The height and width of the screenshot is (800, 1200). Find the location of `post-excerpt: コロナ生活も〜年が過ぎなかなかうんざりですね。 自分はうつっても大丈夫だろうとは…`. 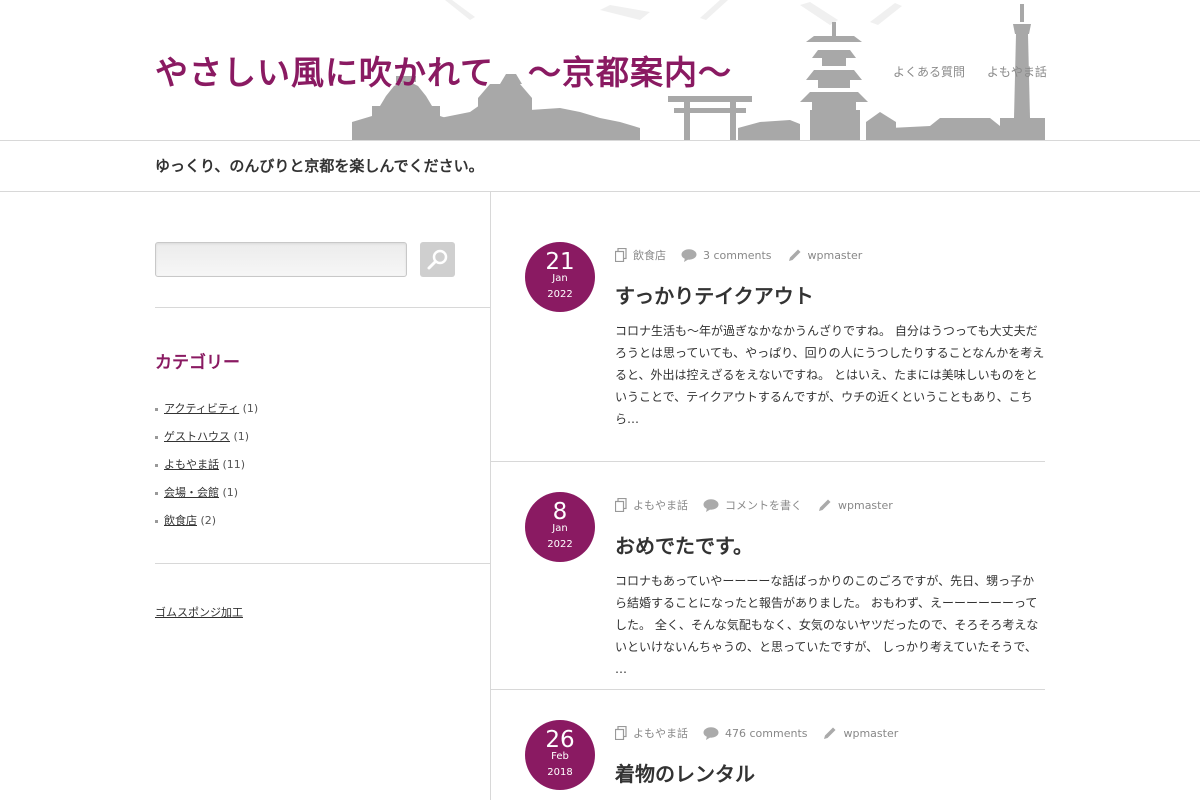

post-excerpt: コロナ生活も〜年が過ぎなかなかうんざりですね。 自分はうつっても大丈夫だろうとは… is located at coordinates (830, 375).